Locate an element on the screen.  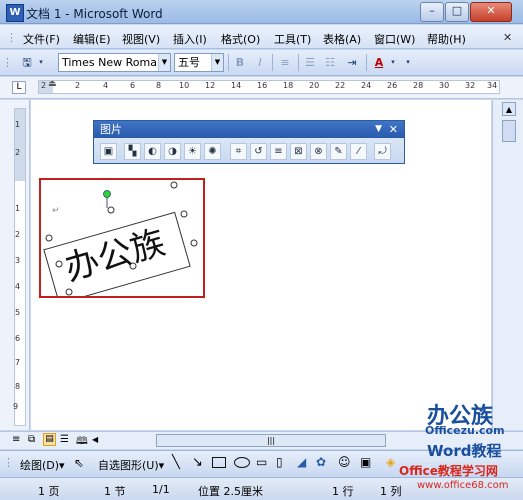
picture-toolbar-header: 图片 ▼ ✕ is located at coordinates (249, 129).